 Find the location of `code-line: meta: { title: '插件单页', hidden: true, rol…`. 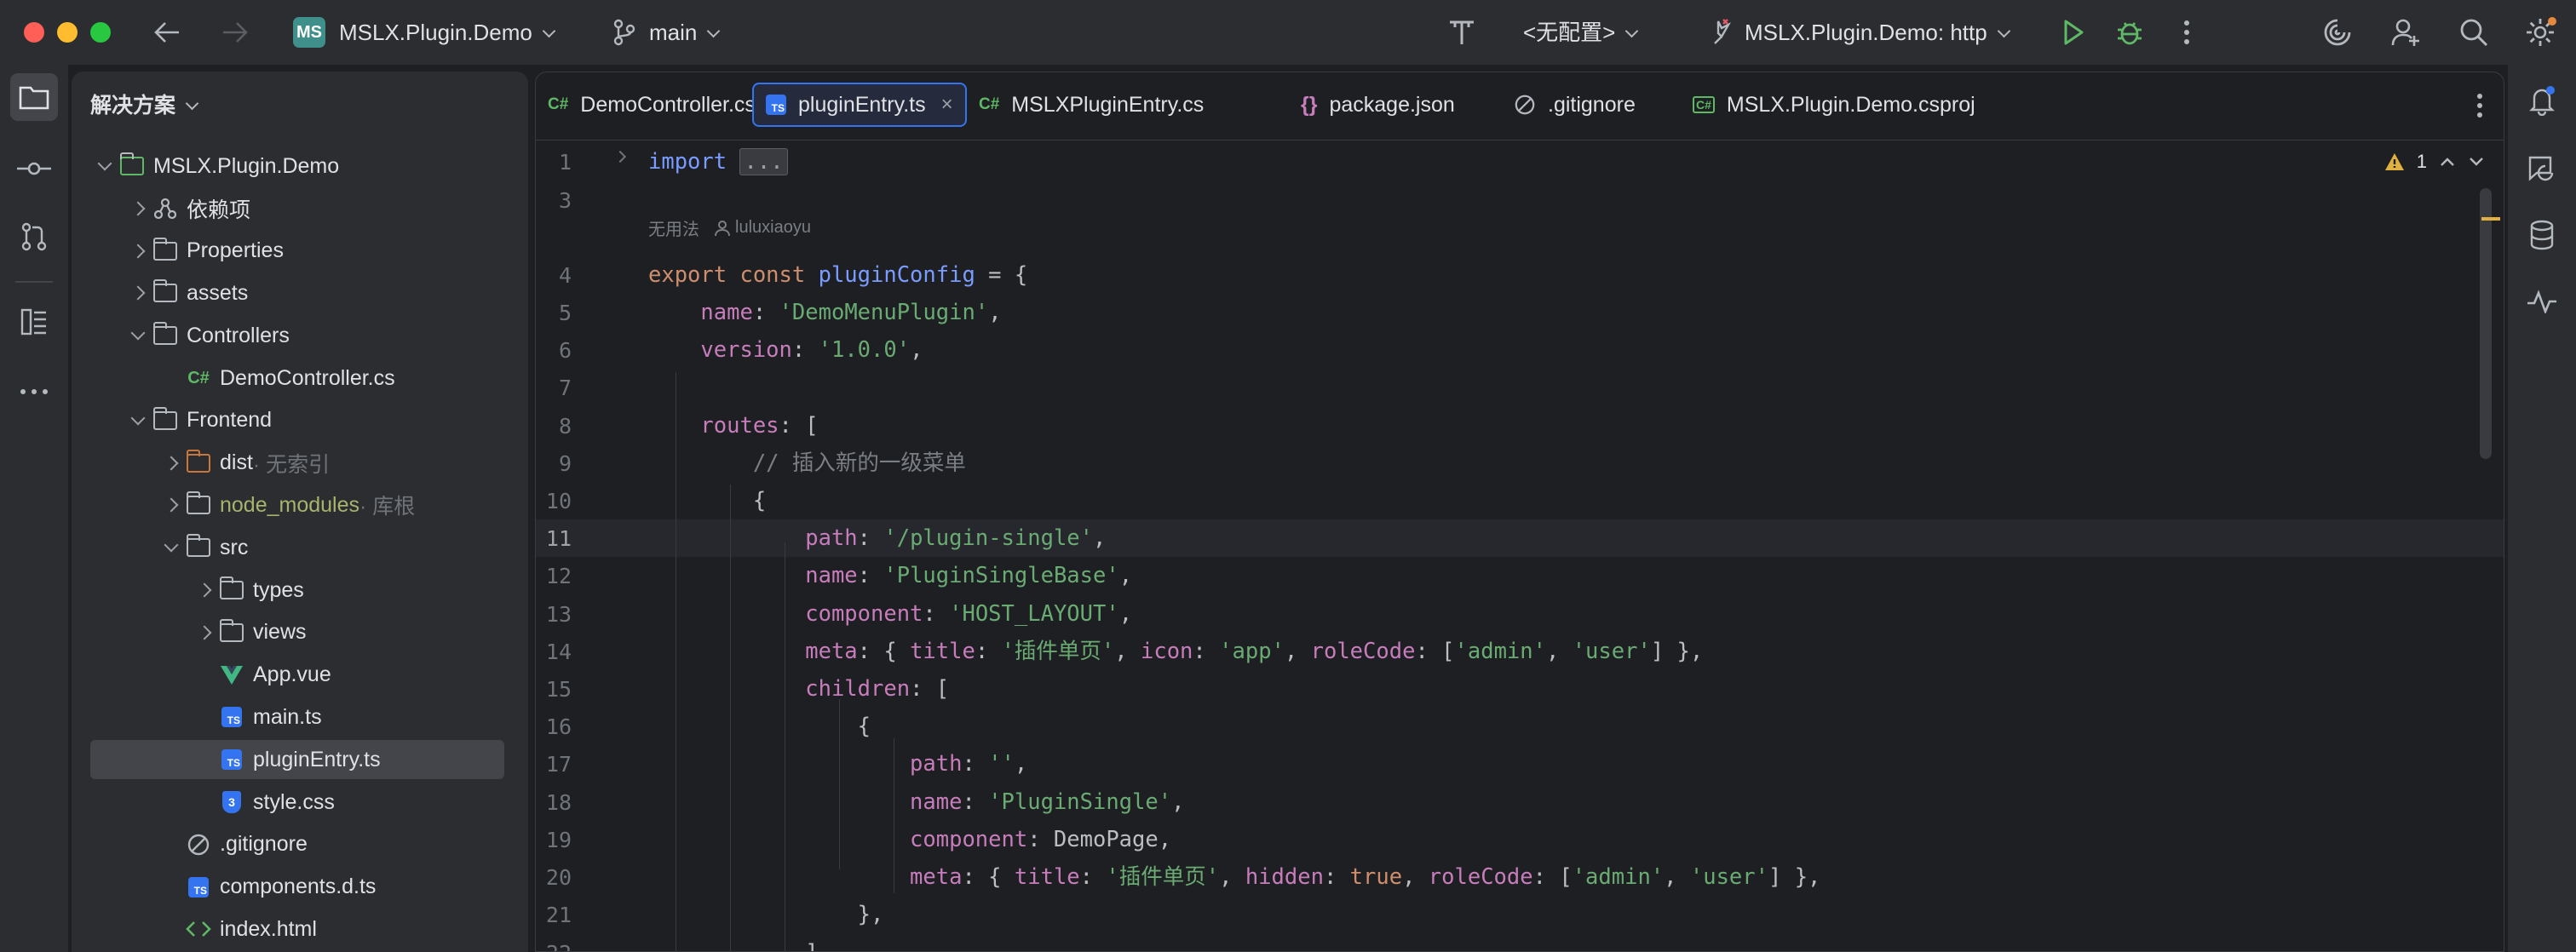

code-line: meta: { title: '插件单页', hidden: true, rol… is located at coordinates (1234, 877).